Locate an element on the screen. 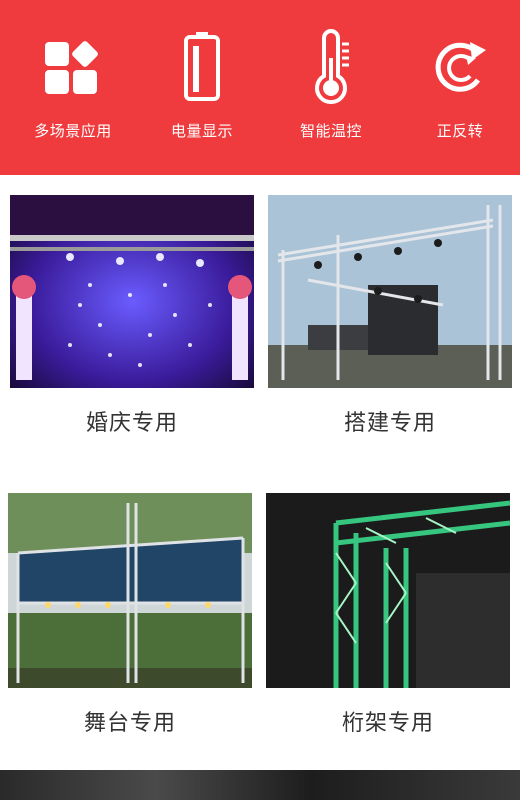 The height and width of the screenshot is (800, 520). card-caption: 舞台专用 is located at coordinates (129, 723).